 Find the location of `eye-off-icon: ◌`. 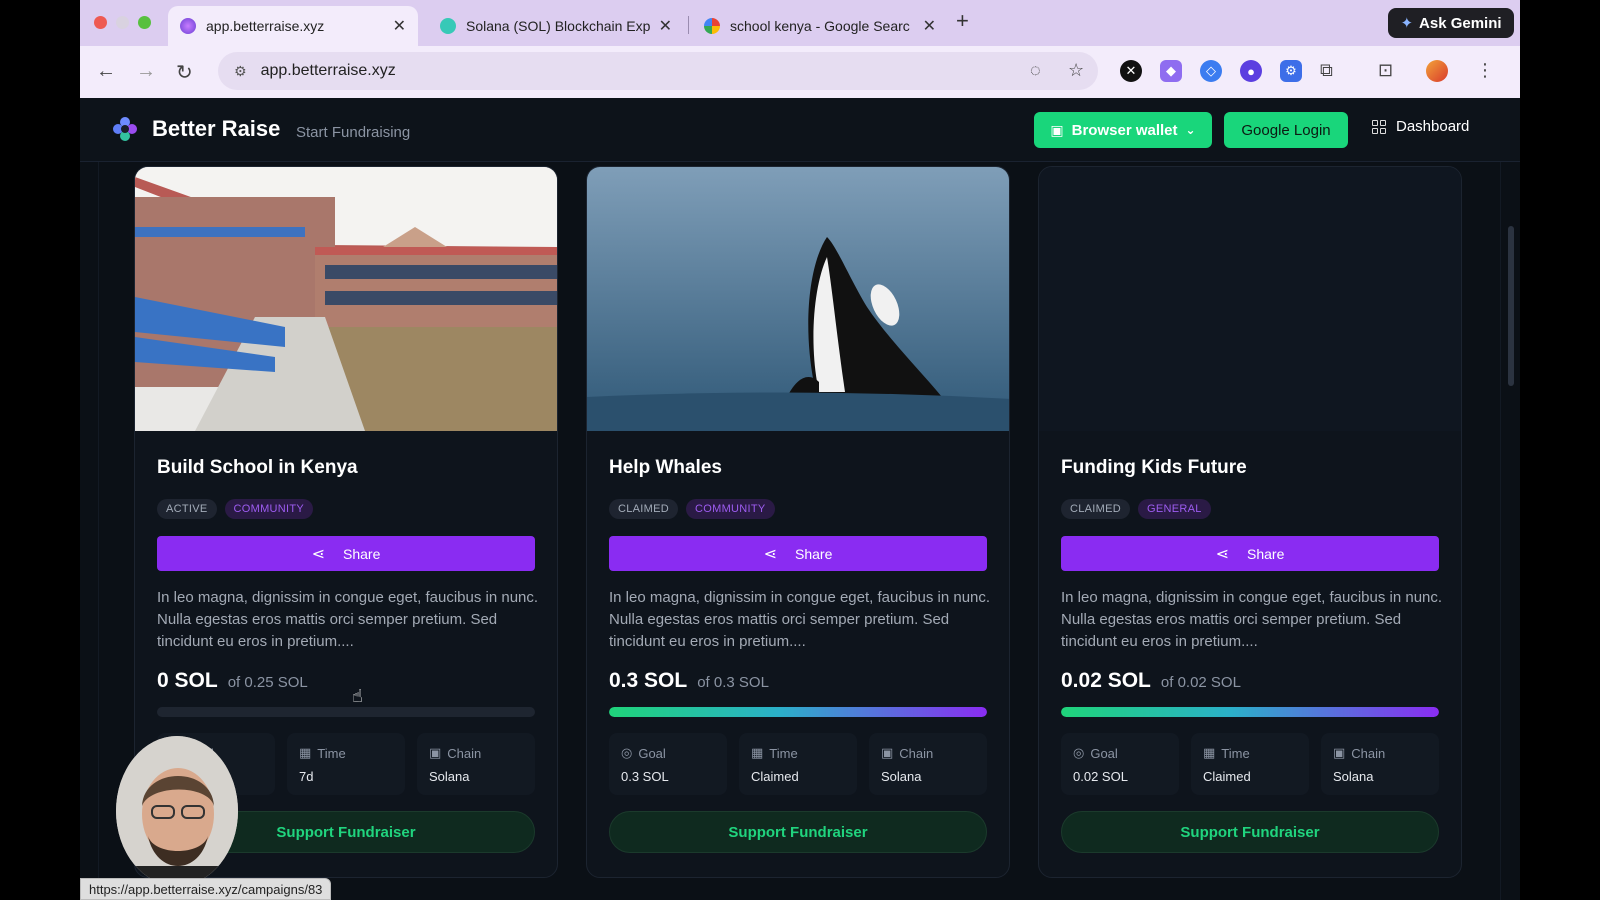

eye-off-icon: ◌ is located at coordinates (1035, 70).